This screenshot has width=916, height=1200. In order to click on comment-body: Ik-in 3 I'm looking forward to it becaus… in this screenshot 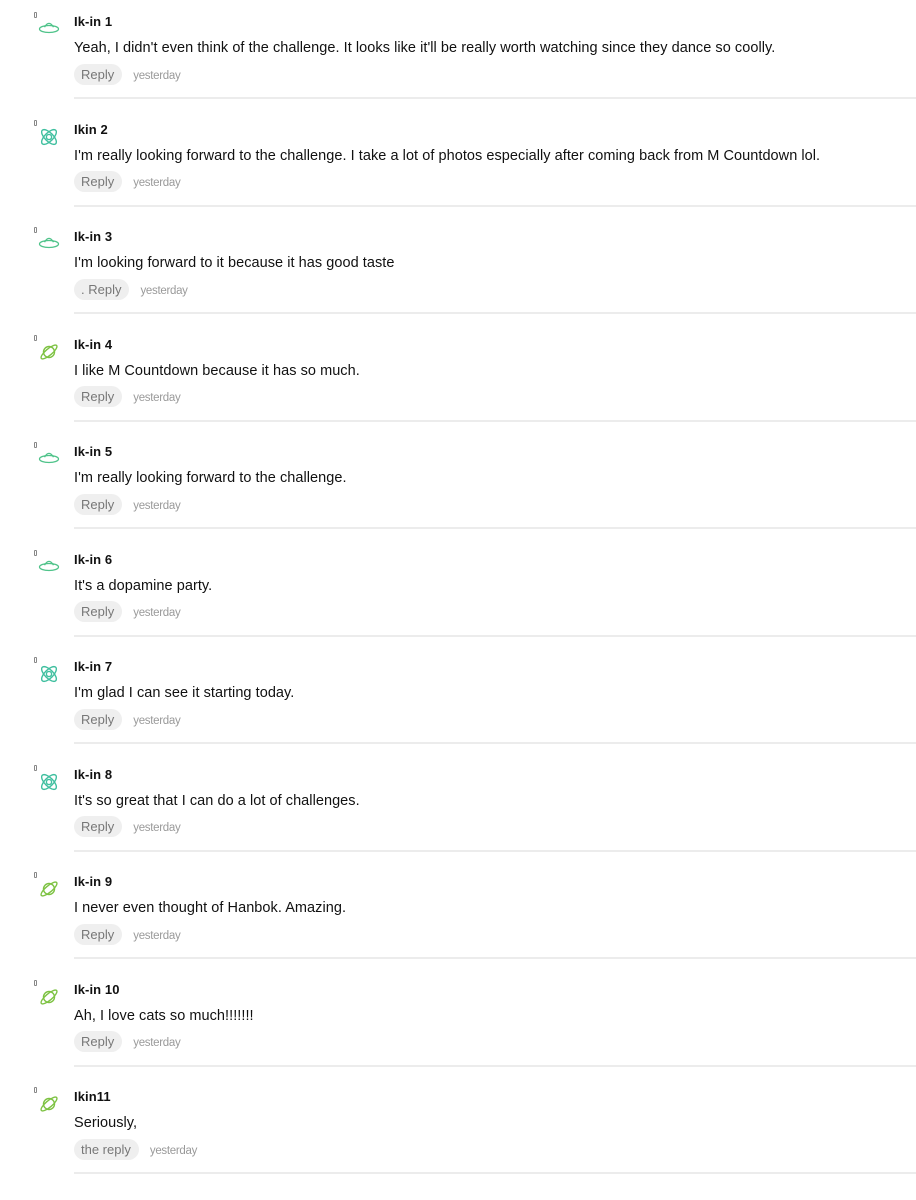, I will do `click(495, 264)`.